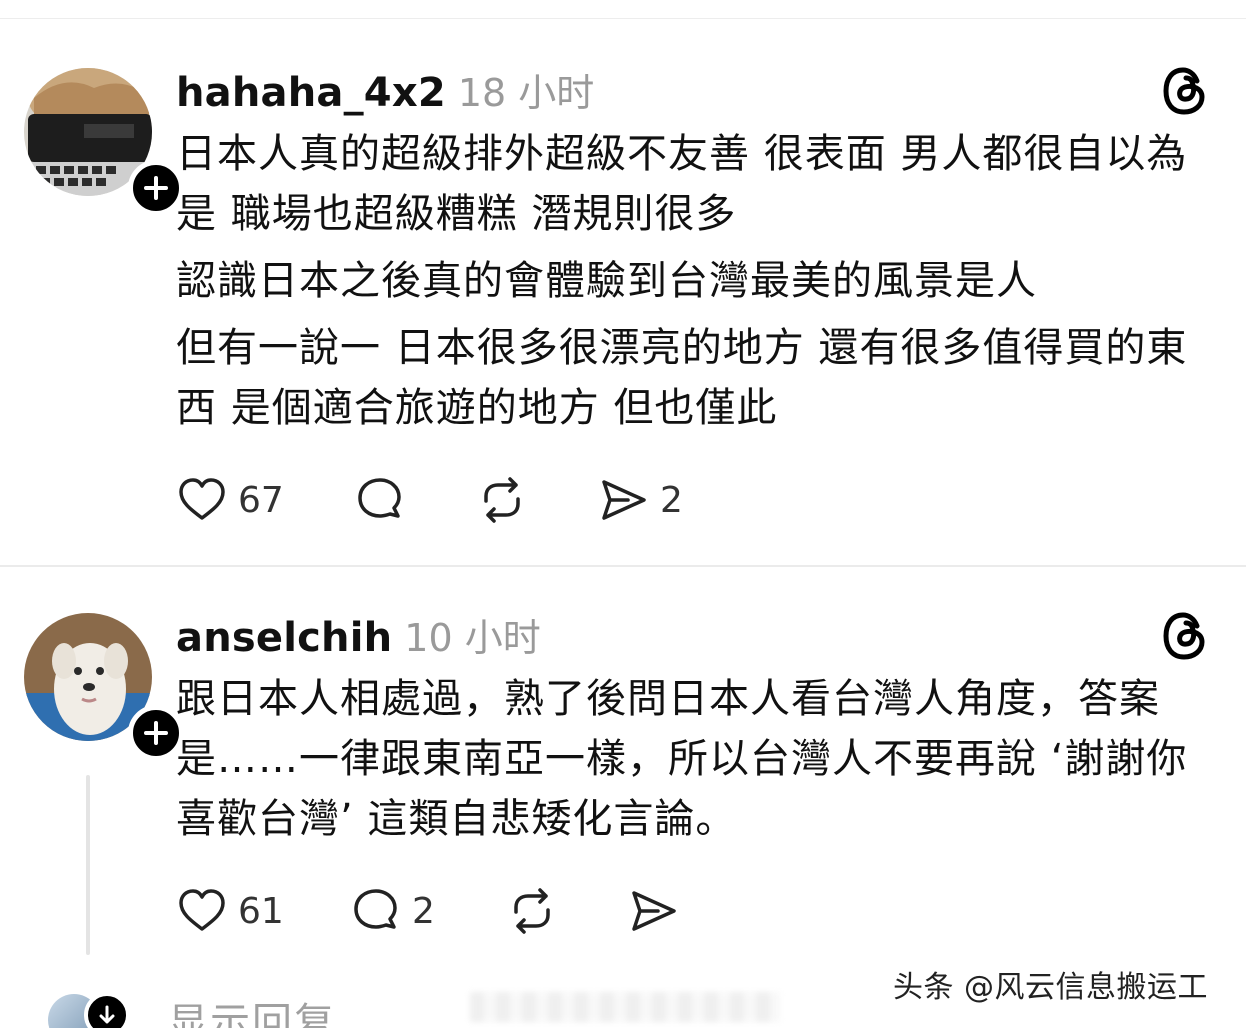 The width and height of the screenshot is (1246, 1028). Describe the element at coordinates (88, 865) in the screenshot. I see `thread-line` at that location.